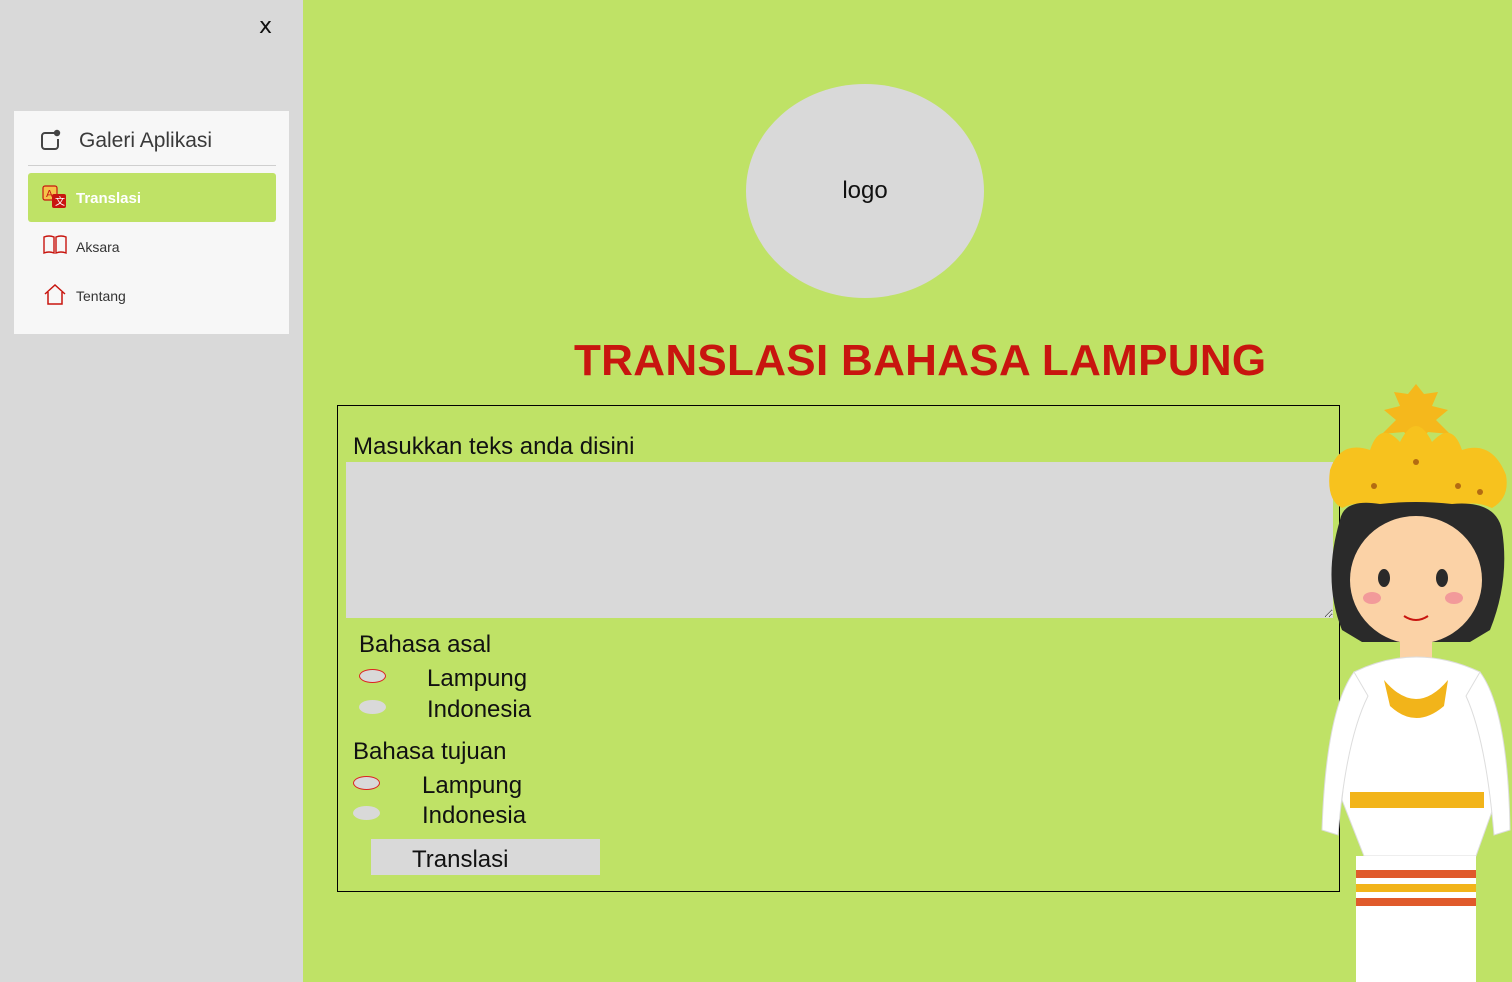 The width and height of the screenshot is (1512, 982). I want to click on translate-button-label: Translasi, so click(460, 859).